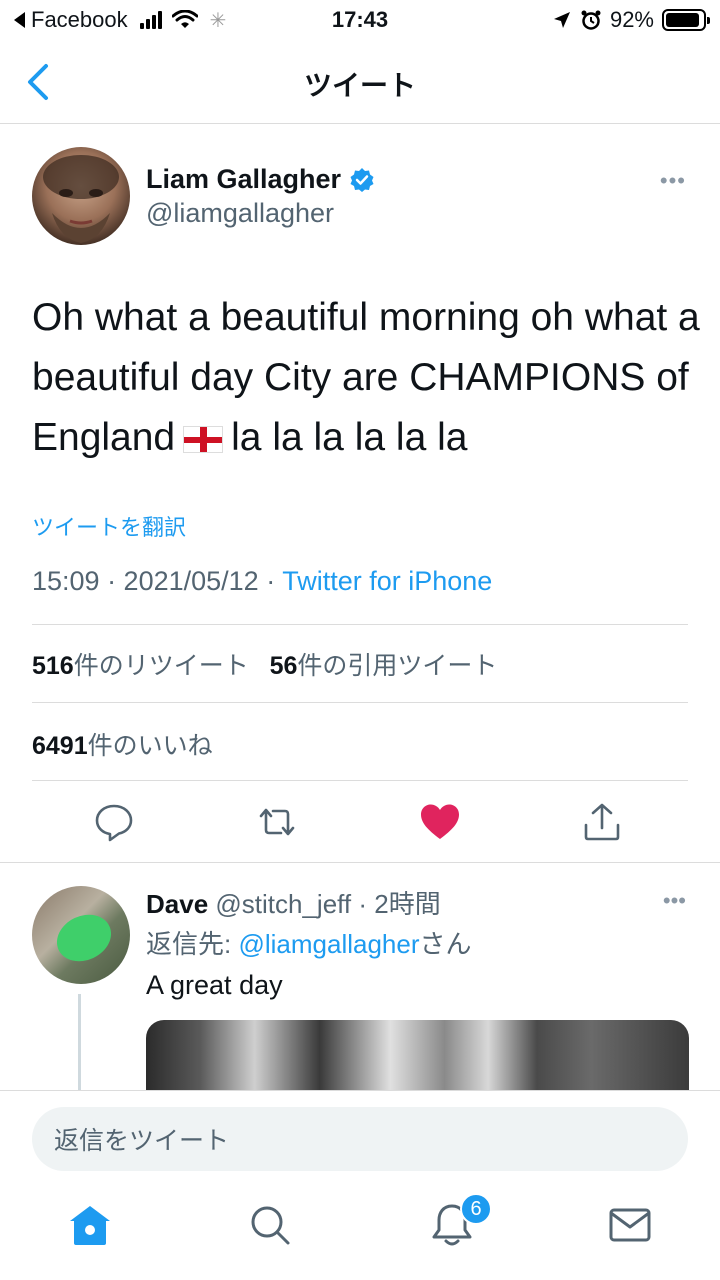 The image size is (720, 1280). Describe the element at coordinates (161, 666) in the screenshot. I see `retweet-label: 件のリツイート` at that location.